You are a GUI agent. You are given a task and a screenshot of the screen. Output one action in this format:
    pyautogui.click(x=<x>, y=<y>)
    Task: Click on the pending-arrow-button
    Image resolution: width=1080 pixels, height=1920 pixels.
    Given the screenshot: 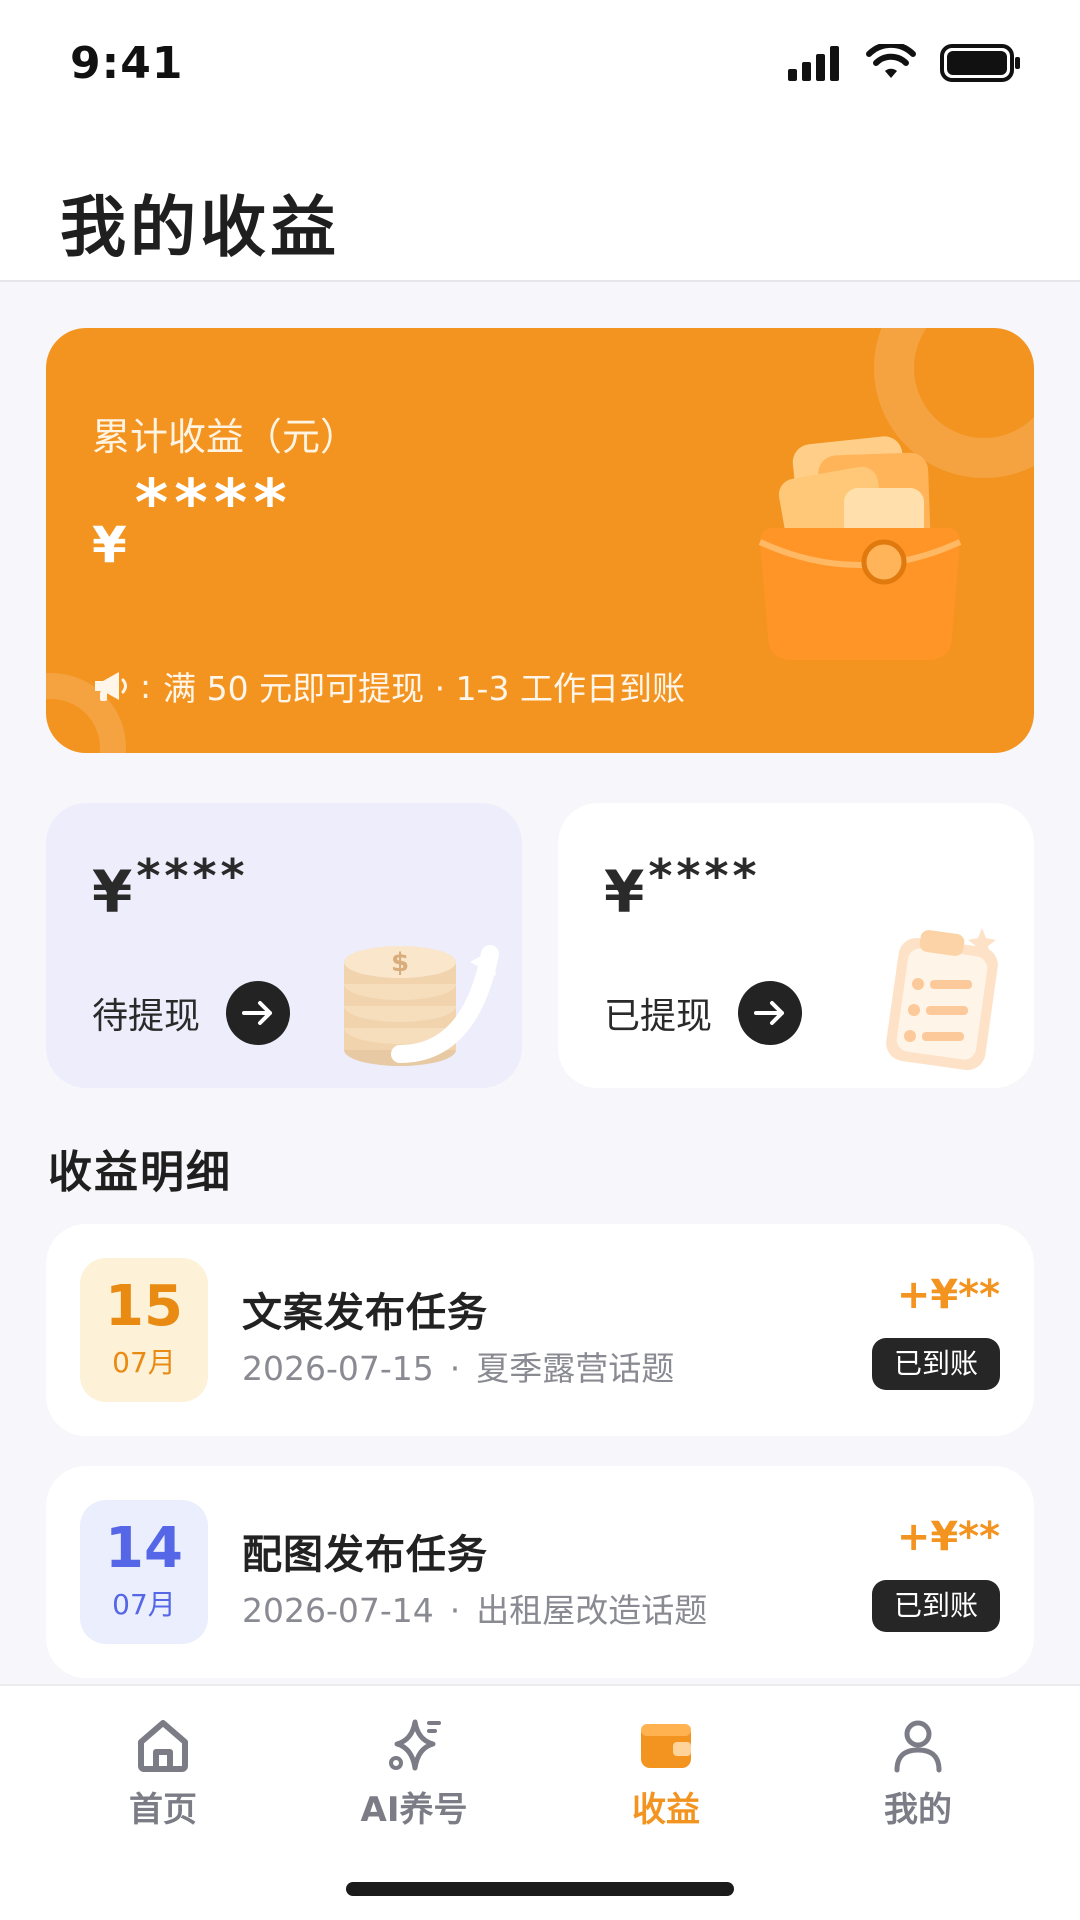 What is the action you would take?
    pyautogui.click(x=258, y=1013)
    